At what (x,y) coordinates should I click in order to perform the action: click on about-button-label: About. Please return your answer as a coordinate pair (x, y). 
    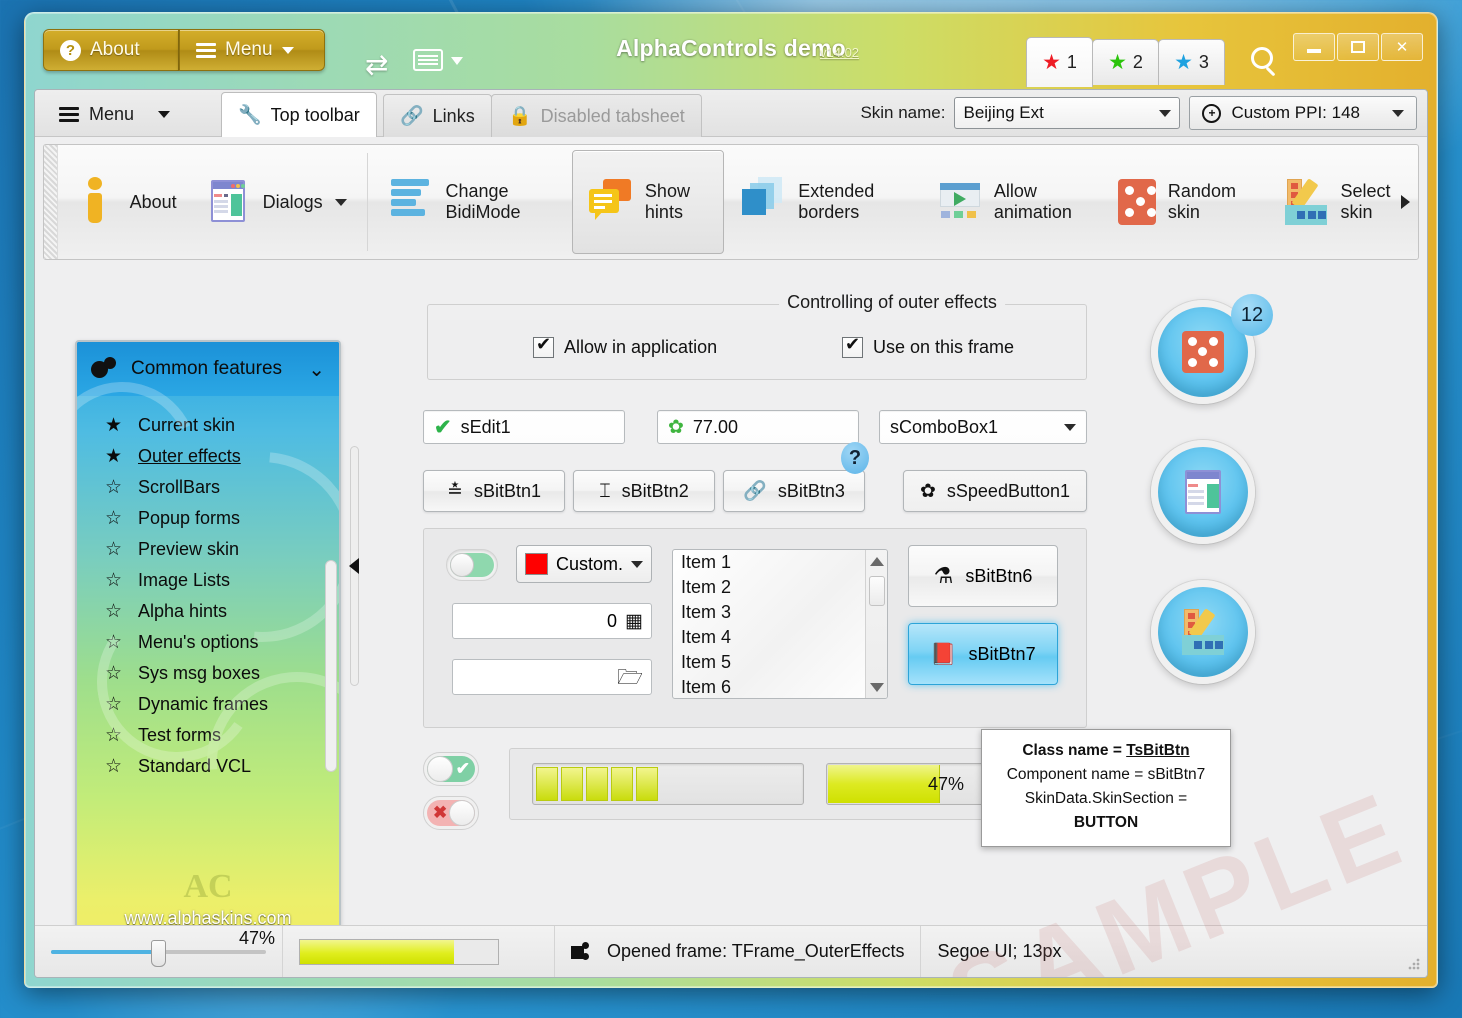
    Looking at the image, I should click on (115, 49).